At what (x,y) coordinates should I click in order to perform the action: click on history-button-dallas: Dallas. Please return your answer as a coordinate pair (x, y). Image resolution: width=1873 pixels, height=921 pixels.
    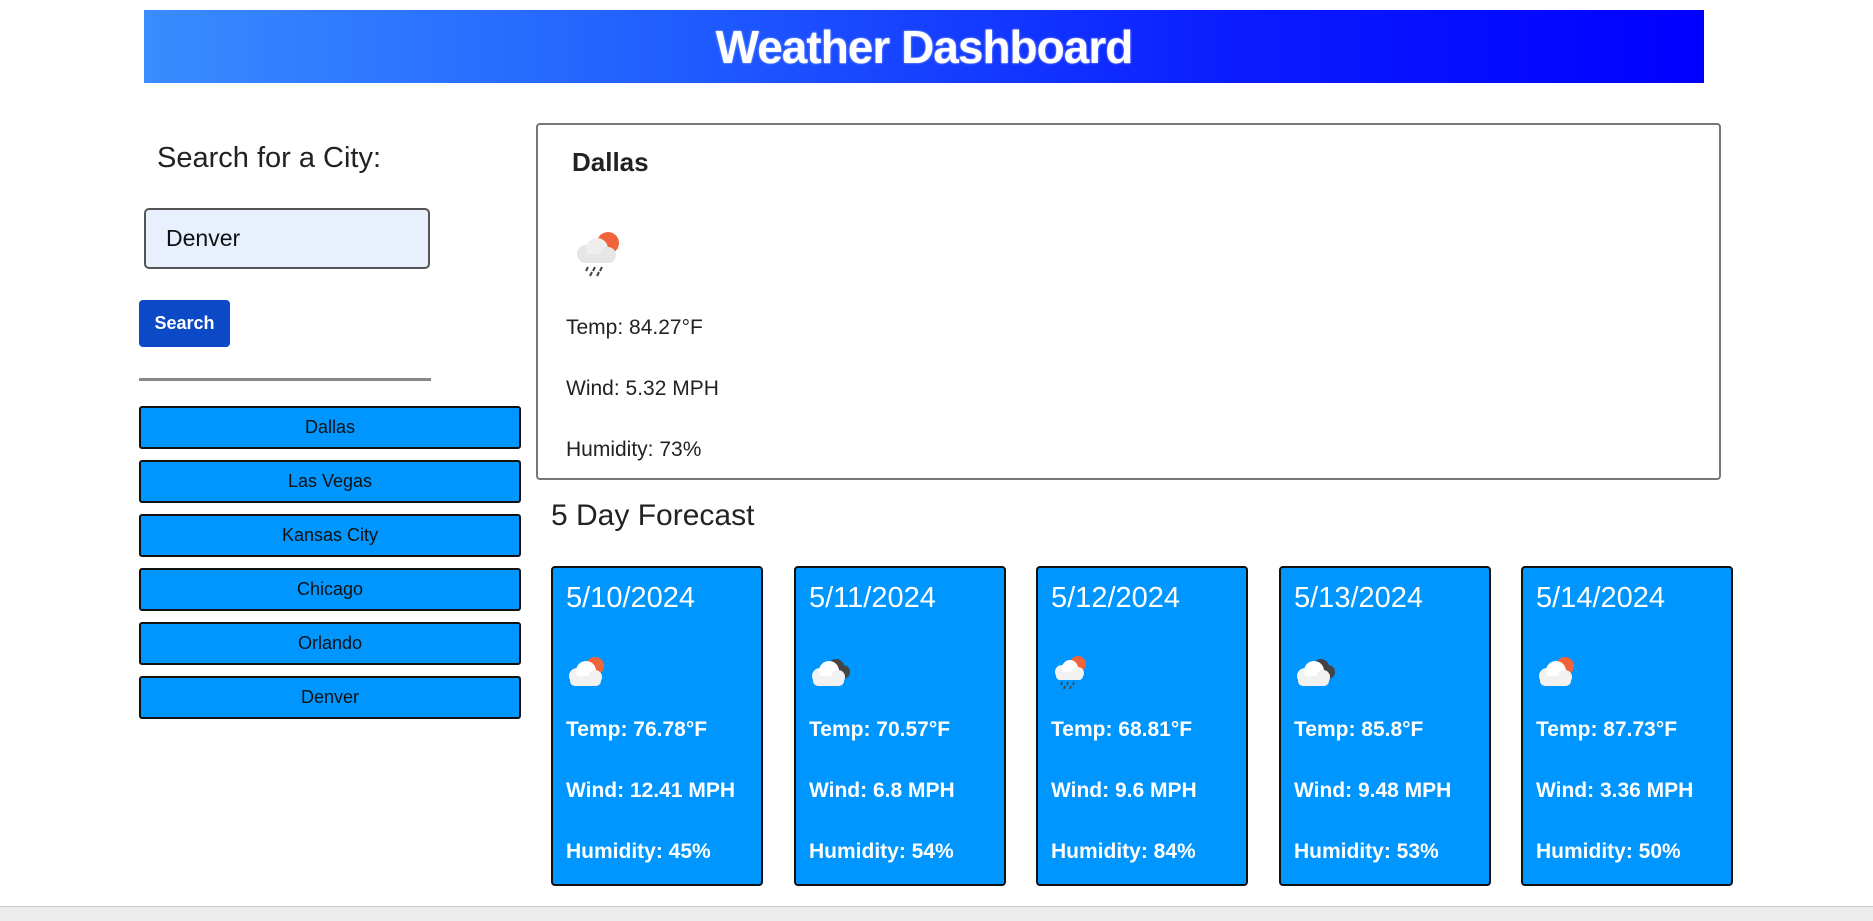
    Looking at the image, I should click on (330, 427).